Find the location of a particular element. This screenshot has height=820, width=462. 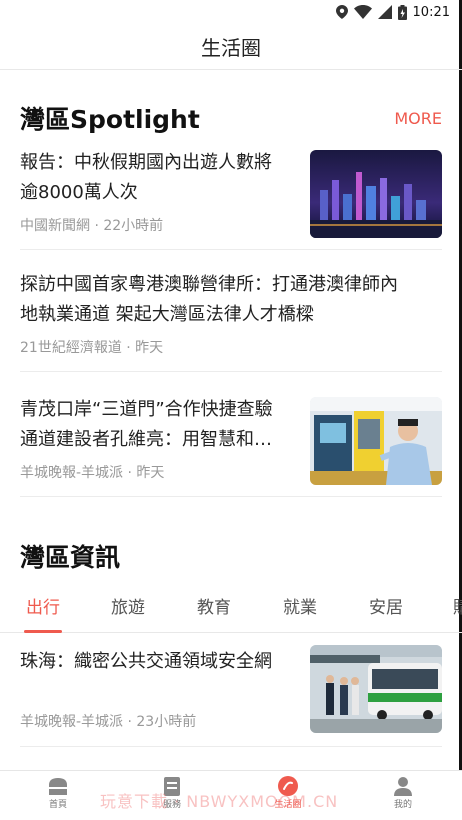

info-title: 灣區資訊 is located at coordinates (70, 557).